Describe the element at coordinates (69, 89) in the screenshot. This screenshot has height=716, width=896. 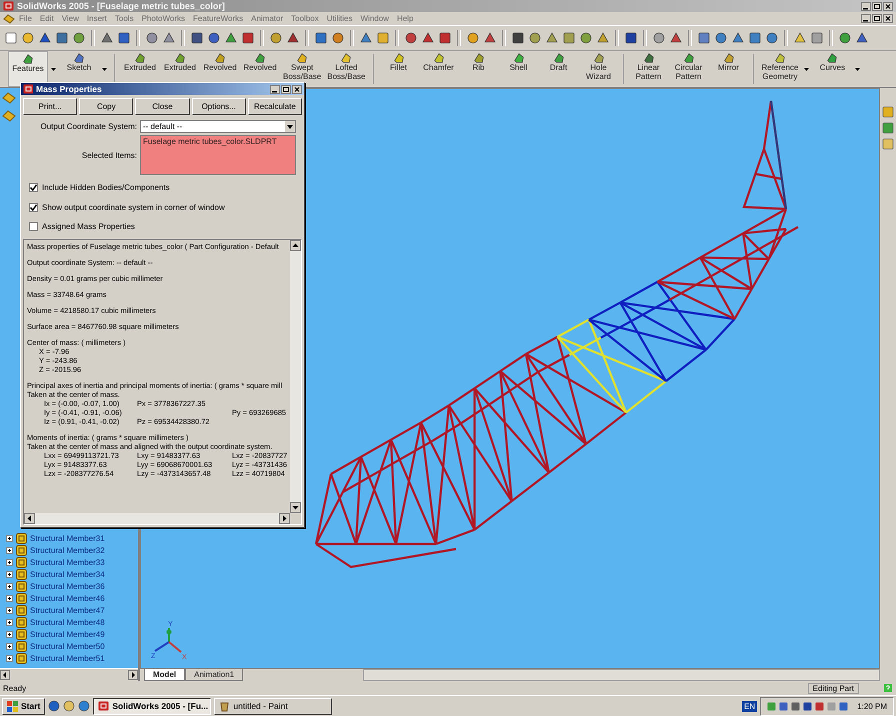
I see `dialog-title: Mass Properties` at that location.